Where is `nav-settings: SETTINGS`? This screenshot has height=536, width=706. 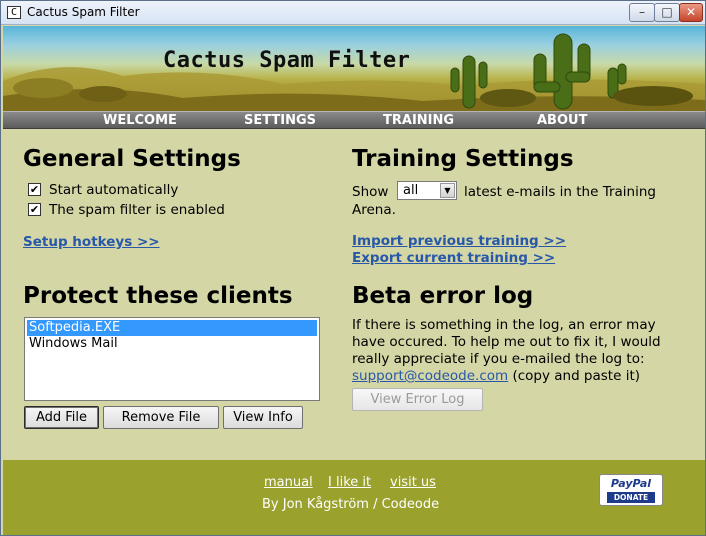
nav-settings: SETTINGS is located at coordinates (280, 120).